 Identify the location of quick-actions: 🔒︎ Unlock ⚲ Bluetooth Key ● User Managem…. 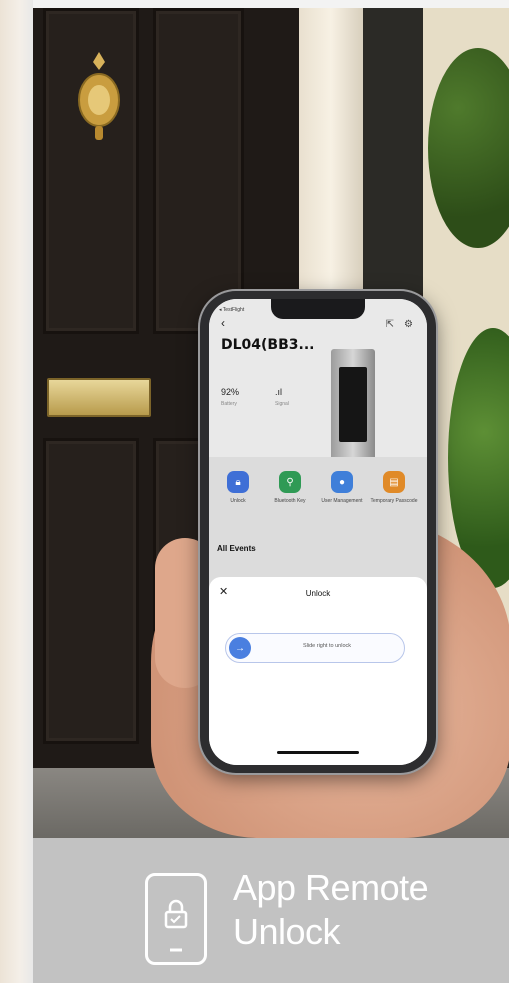
(318, 501).